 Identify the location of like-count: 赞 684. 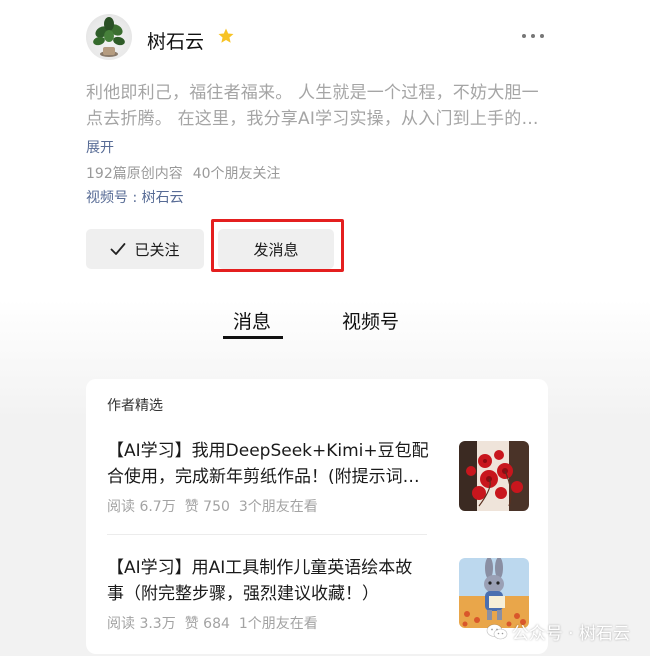
(207, 624).